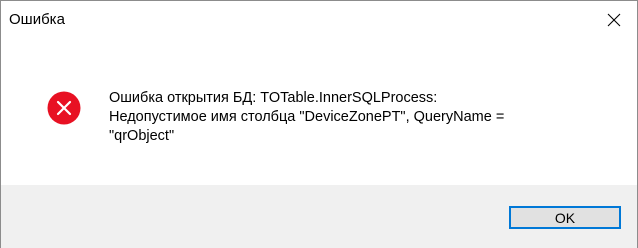  Describe the element at coordinates (37, 19) in the screenshot. I see `window-title: Ошибка` at that location.